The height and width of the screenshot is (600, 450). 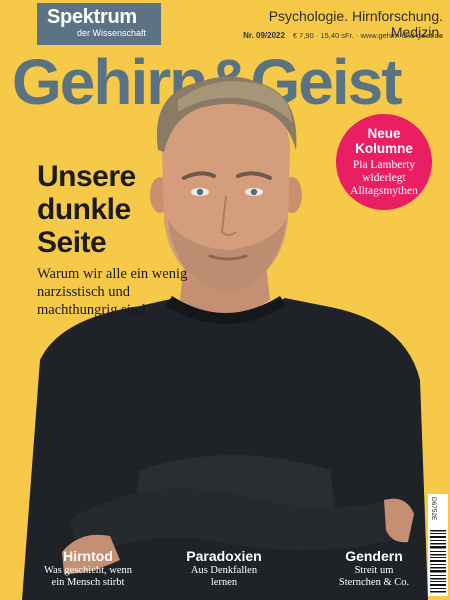 I want to click on teaser-gendern: Gendern Streit um Sternchen & Co., so click(x=374, y=568).